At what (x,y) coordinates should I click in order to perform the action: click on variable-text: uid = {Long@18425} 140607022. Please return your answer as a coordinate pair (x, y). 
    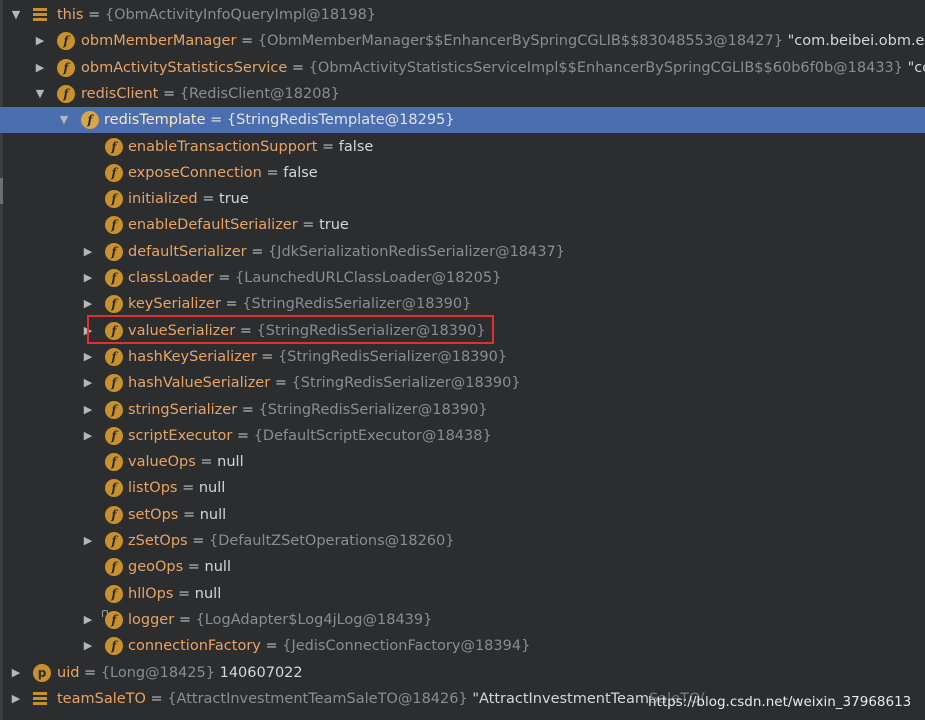
    Looking at the image, I should click on (180, 673).